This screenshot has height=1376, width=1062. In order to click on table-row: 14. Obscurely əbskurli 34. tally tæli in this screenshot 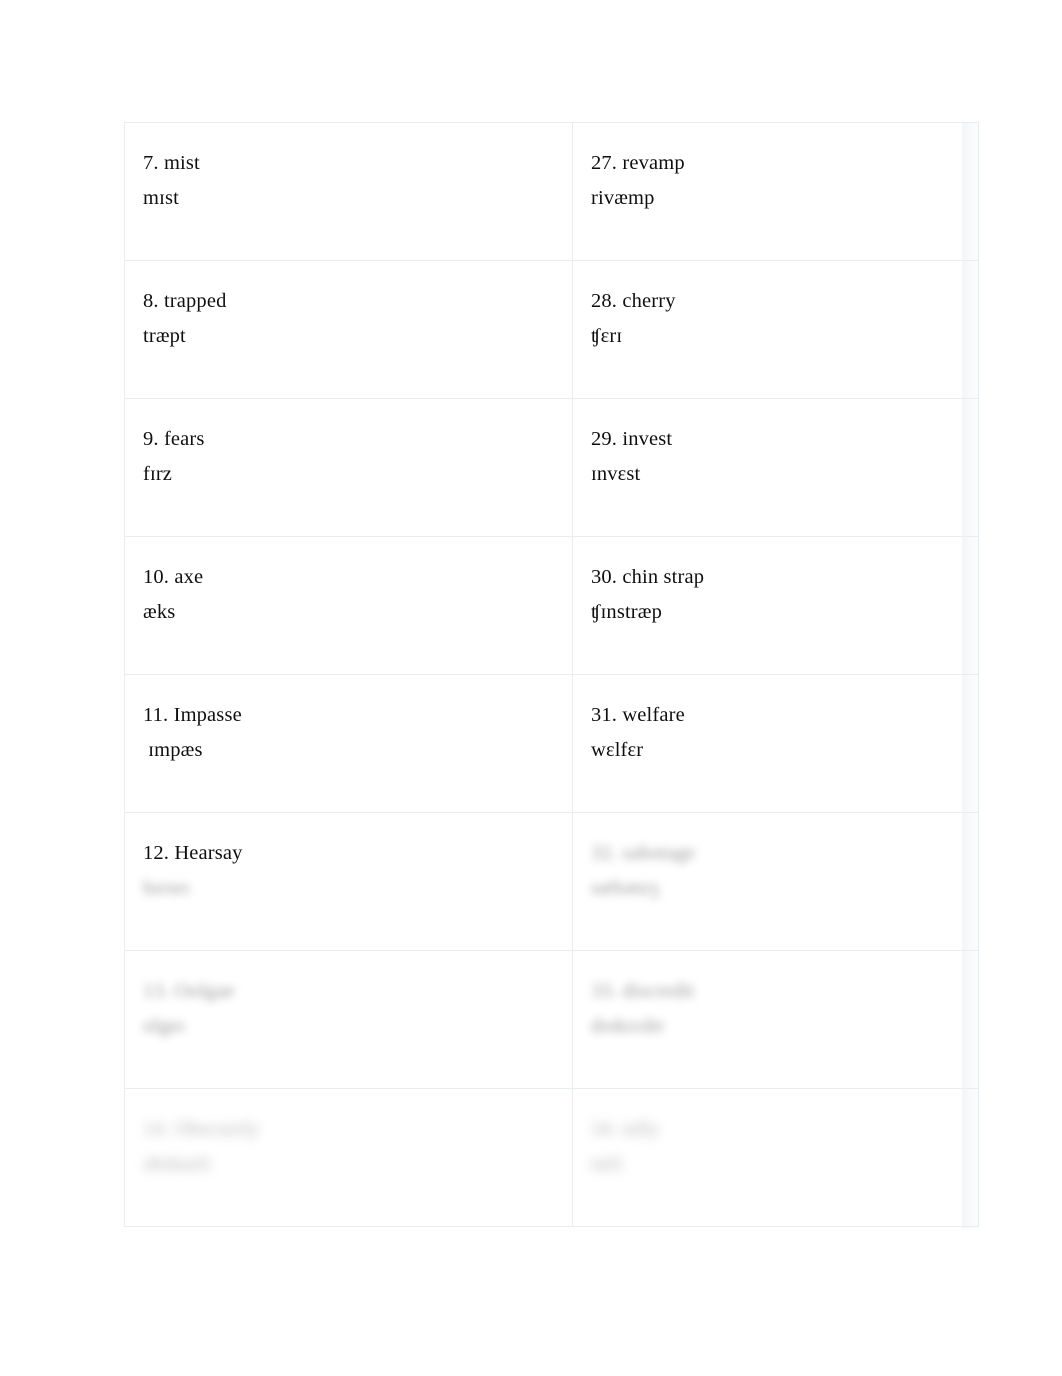, I will do `click(551, 1157)`.